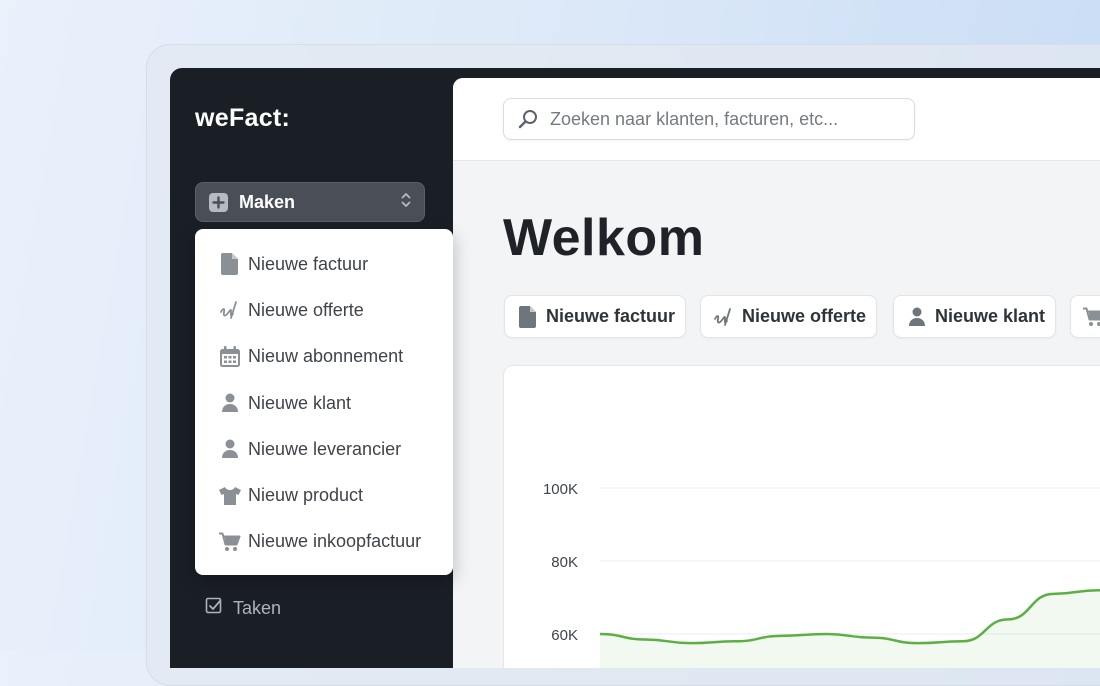 This screenshot has height=686, width=1100. Describe the element at coordinates (243, 118) in the screenshot. I see `app-logo: weFact:` at that location.